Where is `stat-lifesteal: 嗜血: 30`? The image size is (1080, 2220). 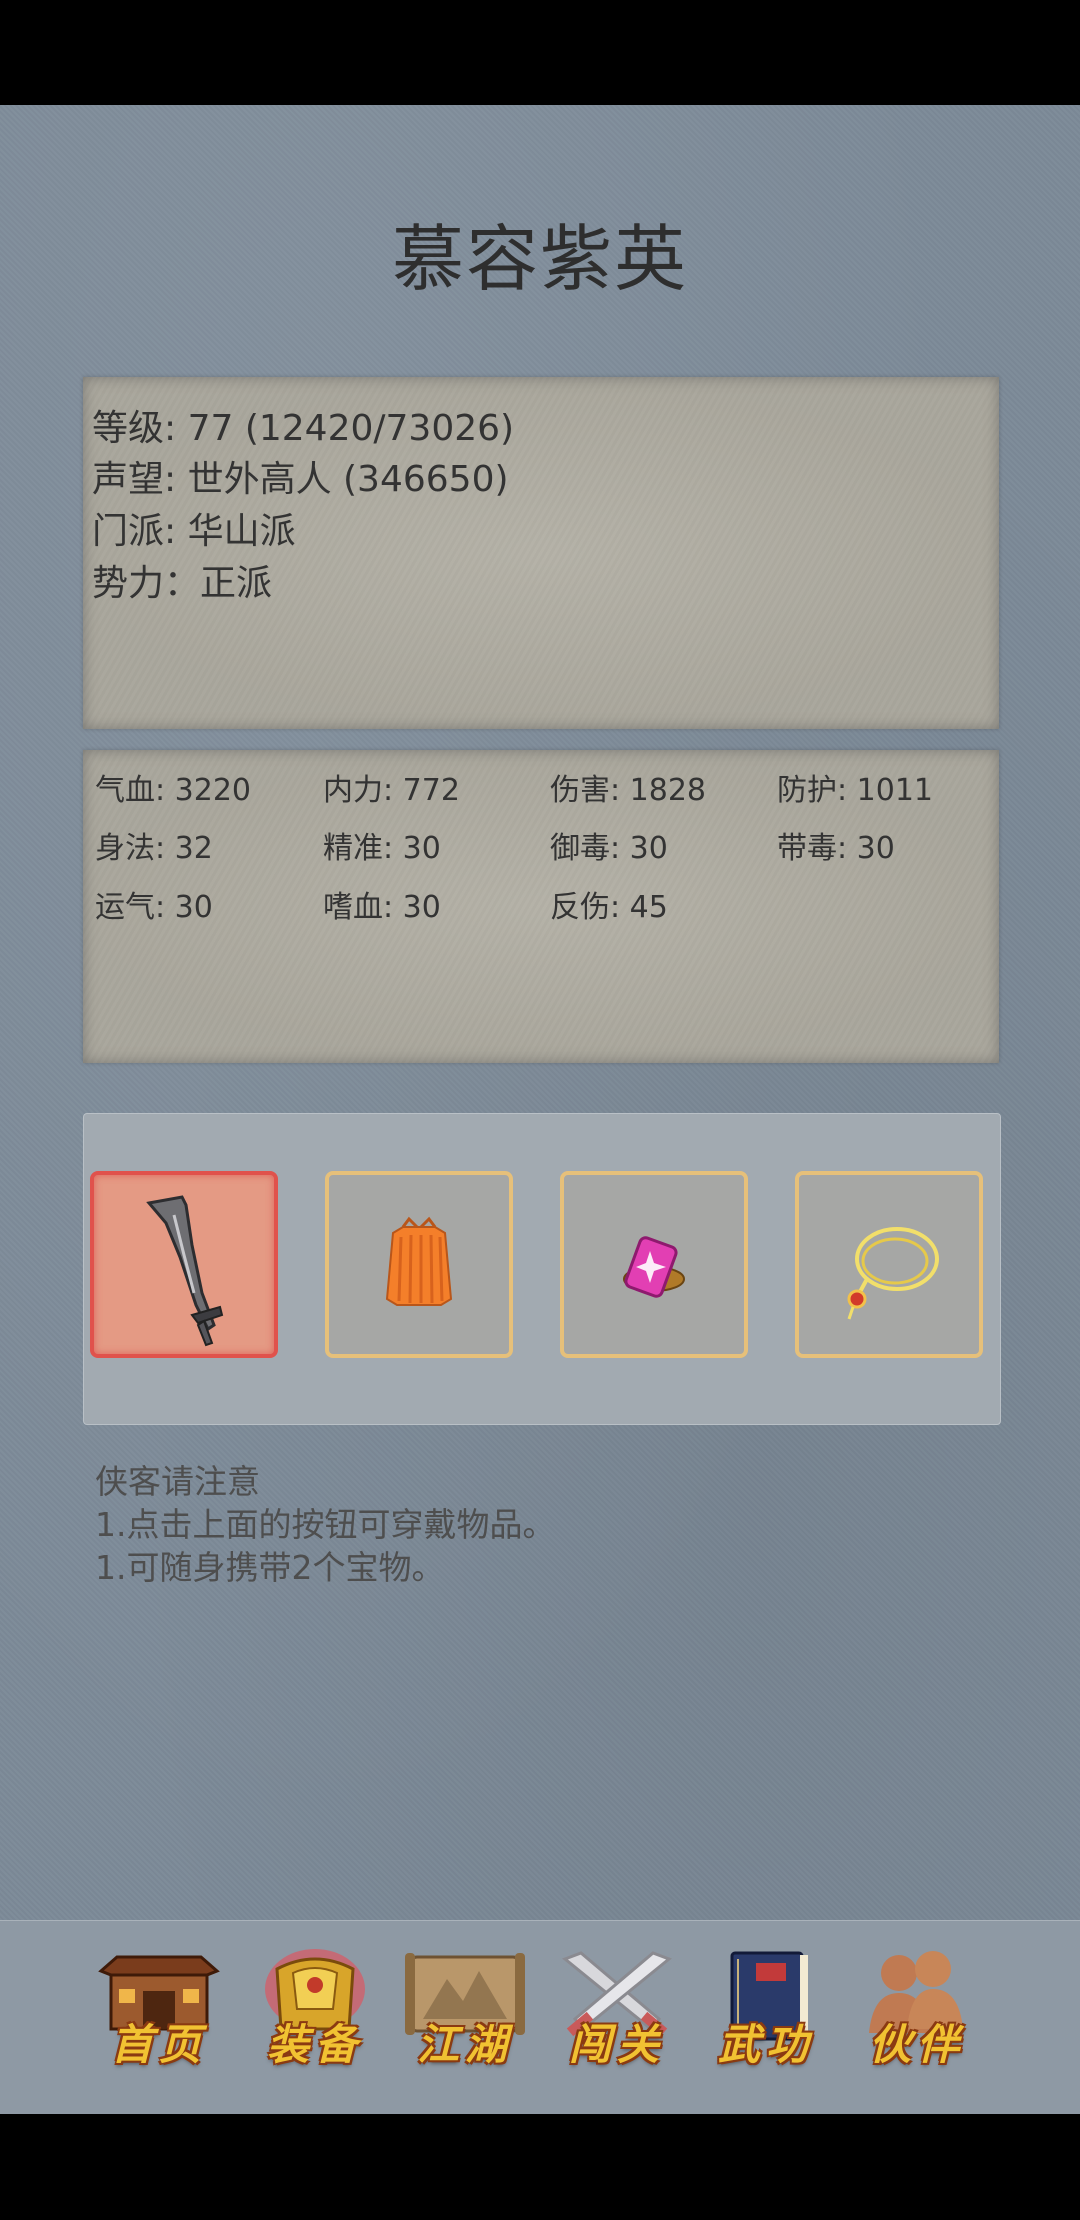 stat-lifesteal: 嗜血: 30 is located at coordinates (382, 907).